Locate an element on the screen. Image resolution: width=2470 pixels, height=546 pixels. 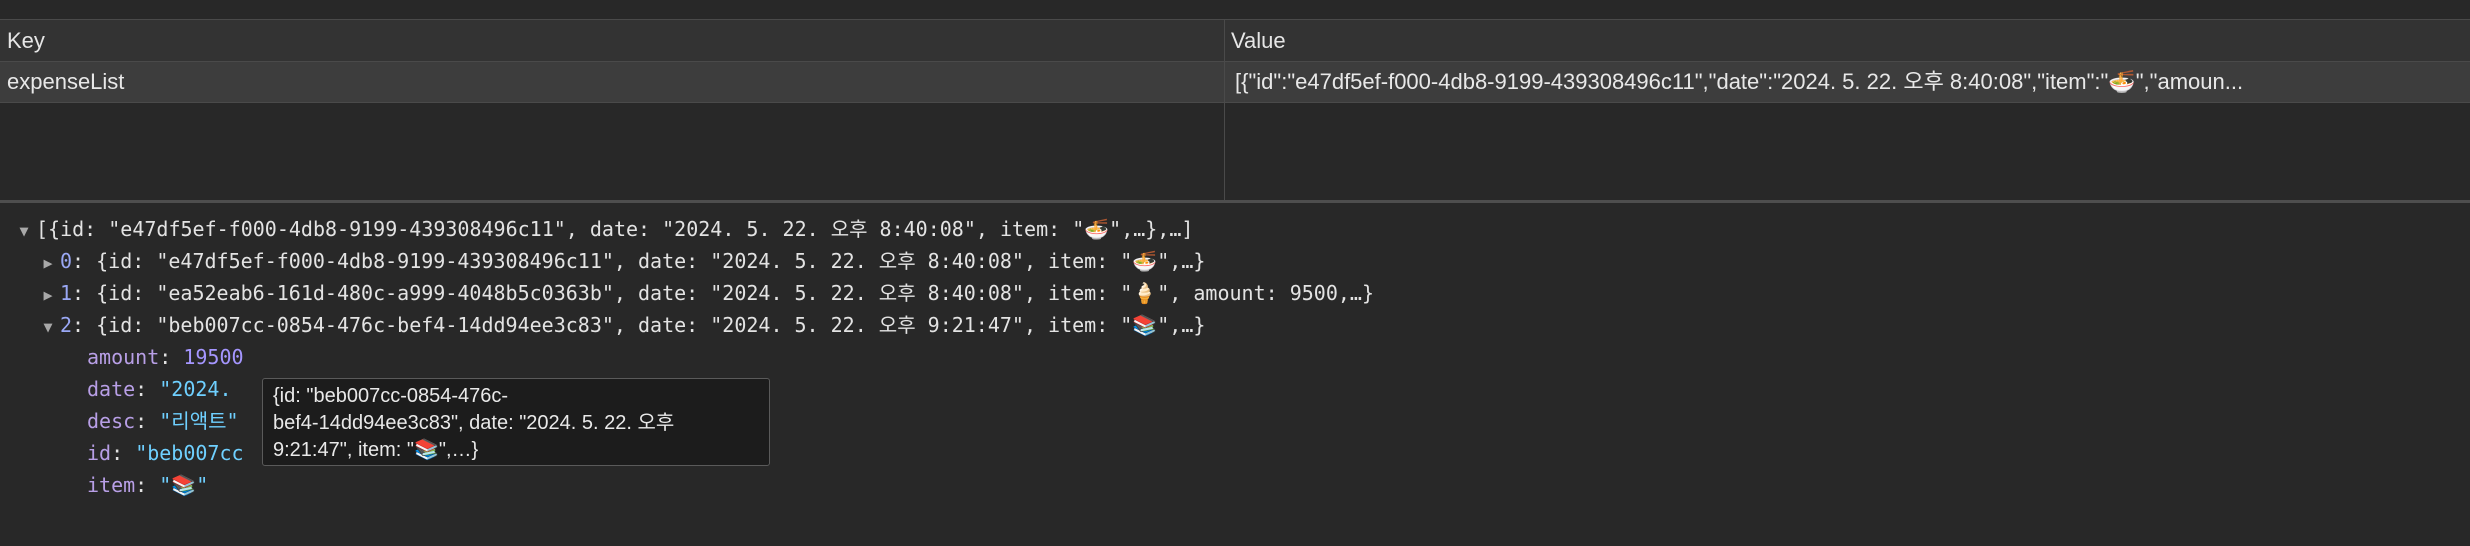
column-divider is located at coordinates (1224, 110).